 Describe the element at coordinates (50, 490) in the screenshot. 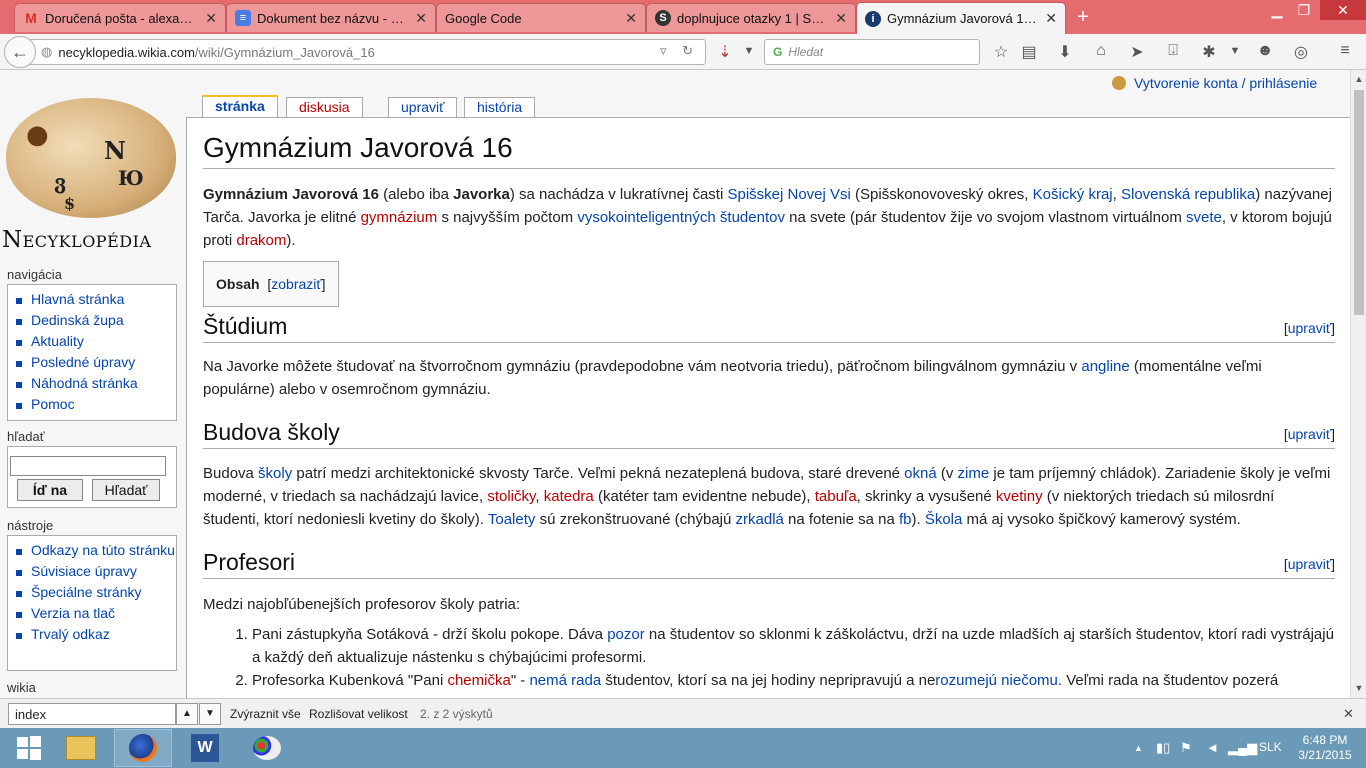

I see `go-button: Íď na` at that location.